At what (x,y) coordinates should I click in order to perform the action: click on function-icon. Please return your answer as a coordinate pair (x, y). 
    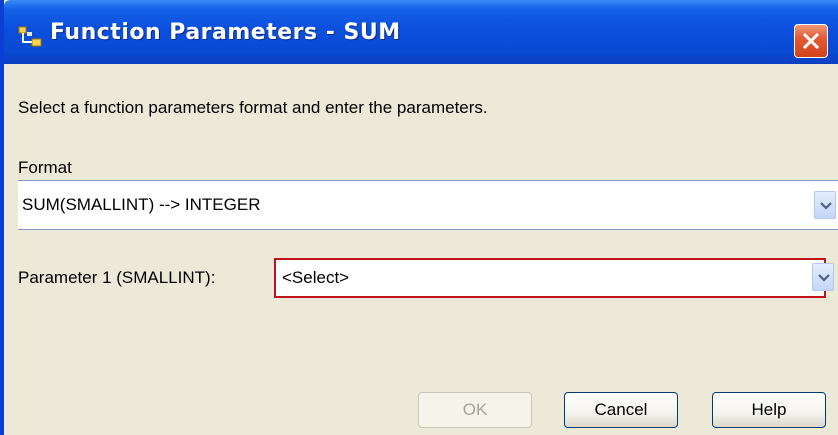
    Looking at the image, I should click on (30, 37).